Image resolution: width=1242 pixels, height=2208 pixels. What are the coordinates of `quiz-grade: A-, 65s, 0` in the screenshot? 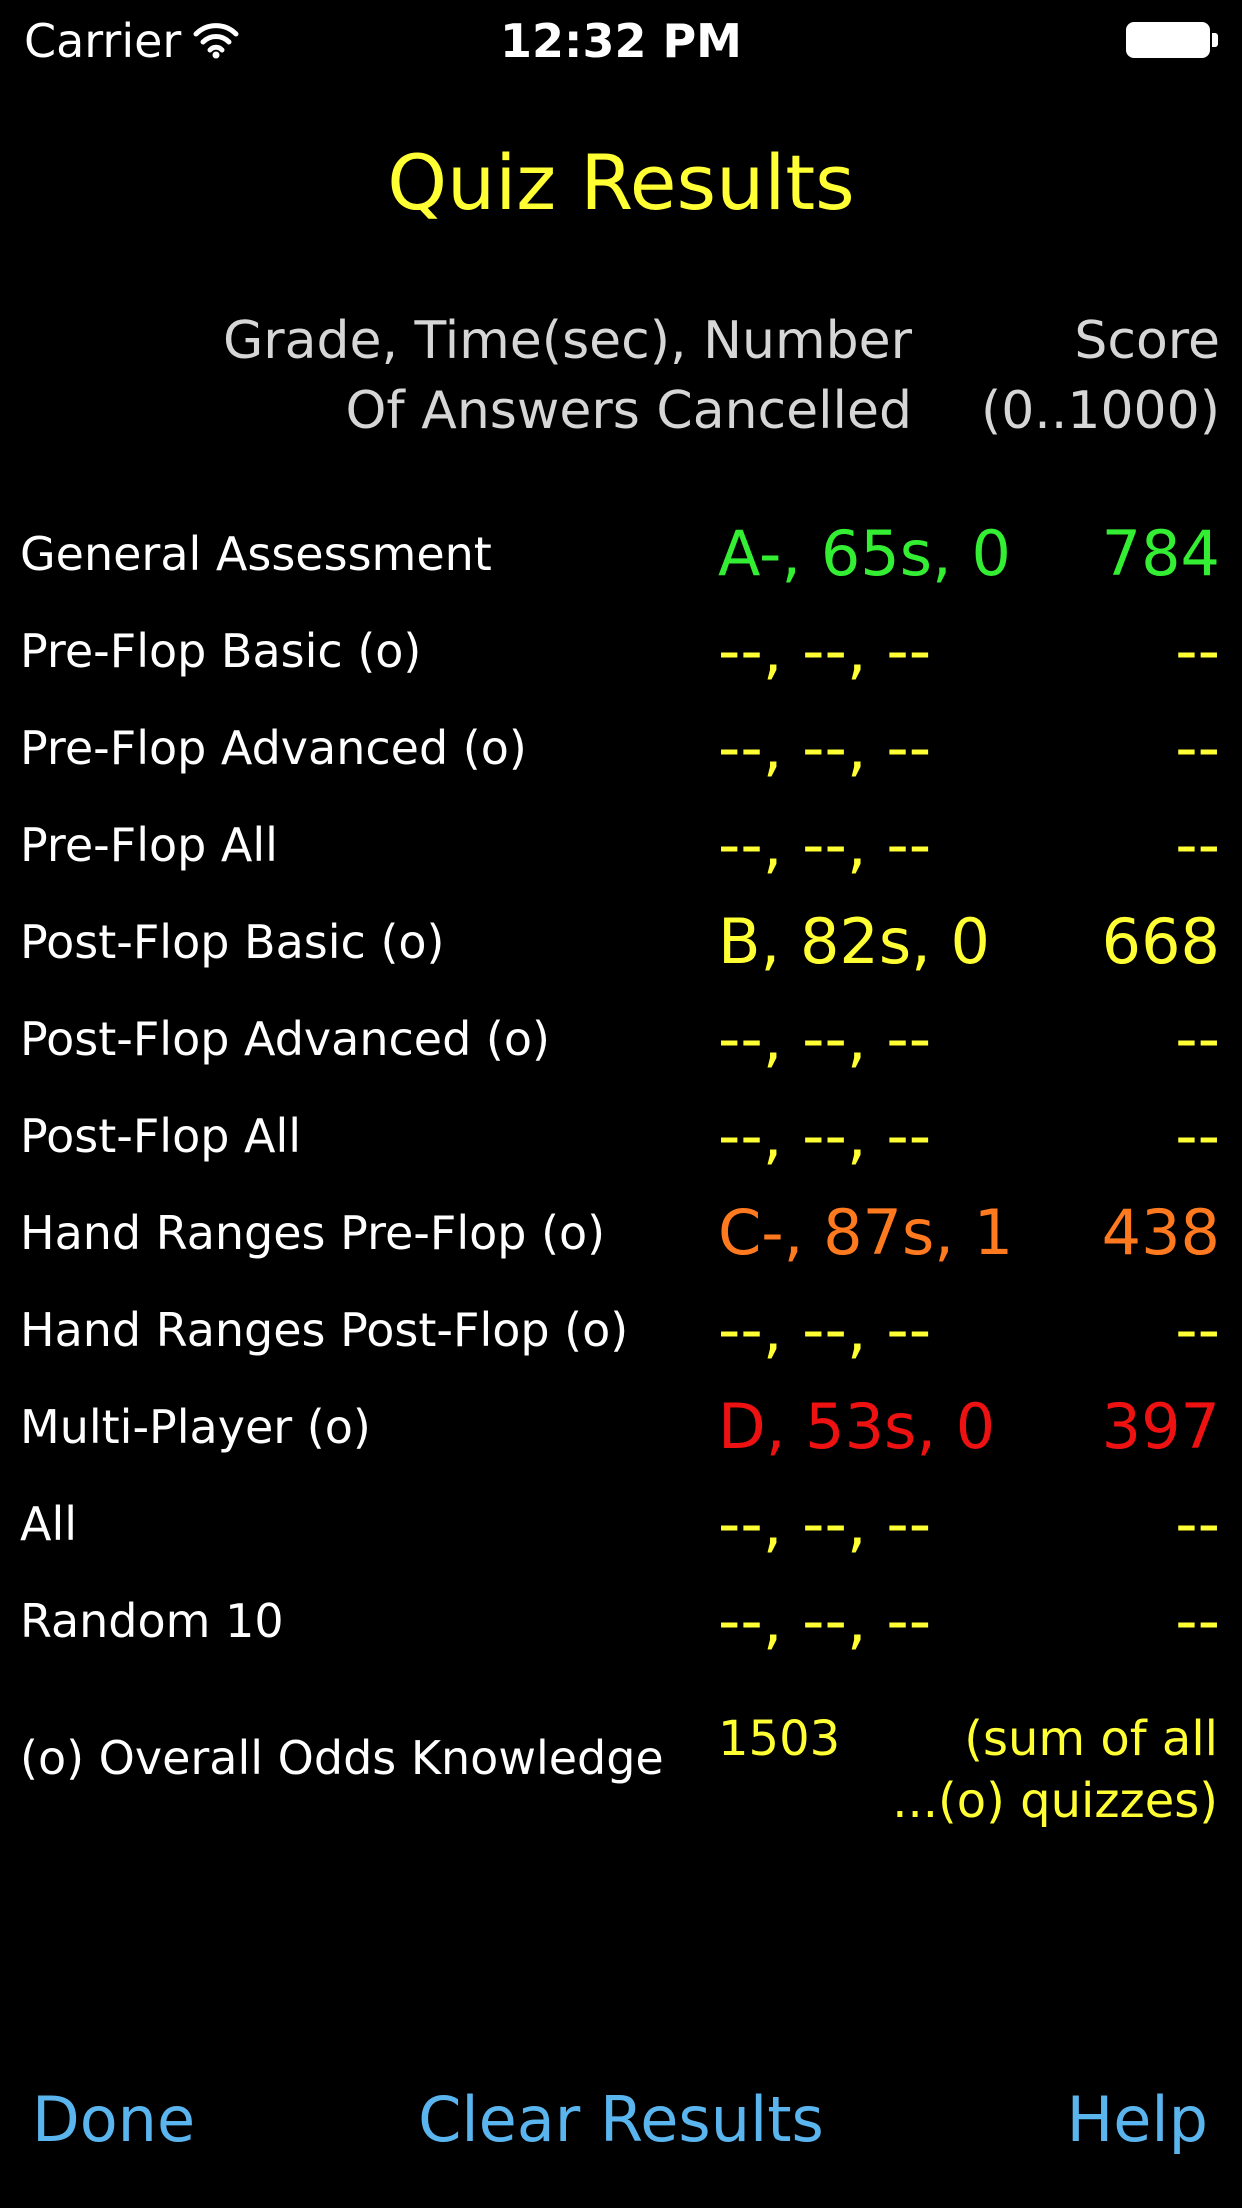 It's located at (864, 553).